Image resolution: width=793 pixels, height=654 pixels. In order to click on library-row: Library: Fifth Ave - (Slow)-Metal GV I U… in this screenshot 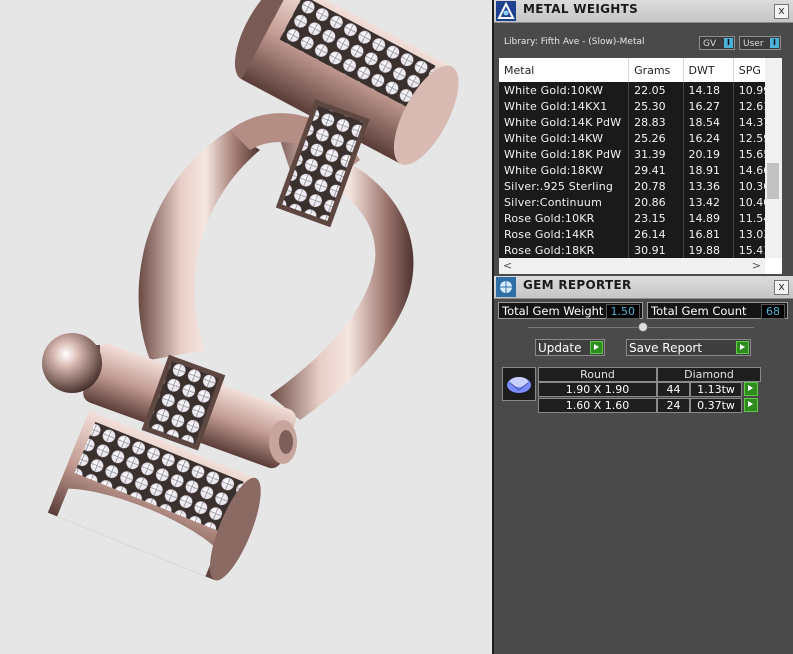, I will do `click(643, 38)`.